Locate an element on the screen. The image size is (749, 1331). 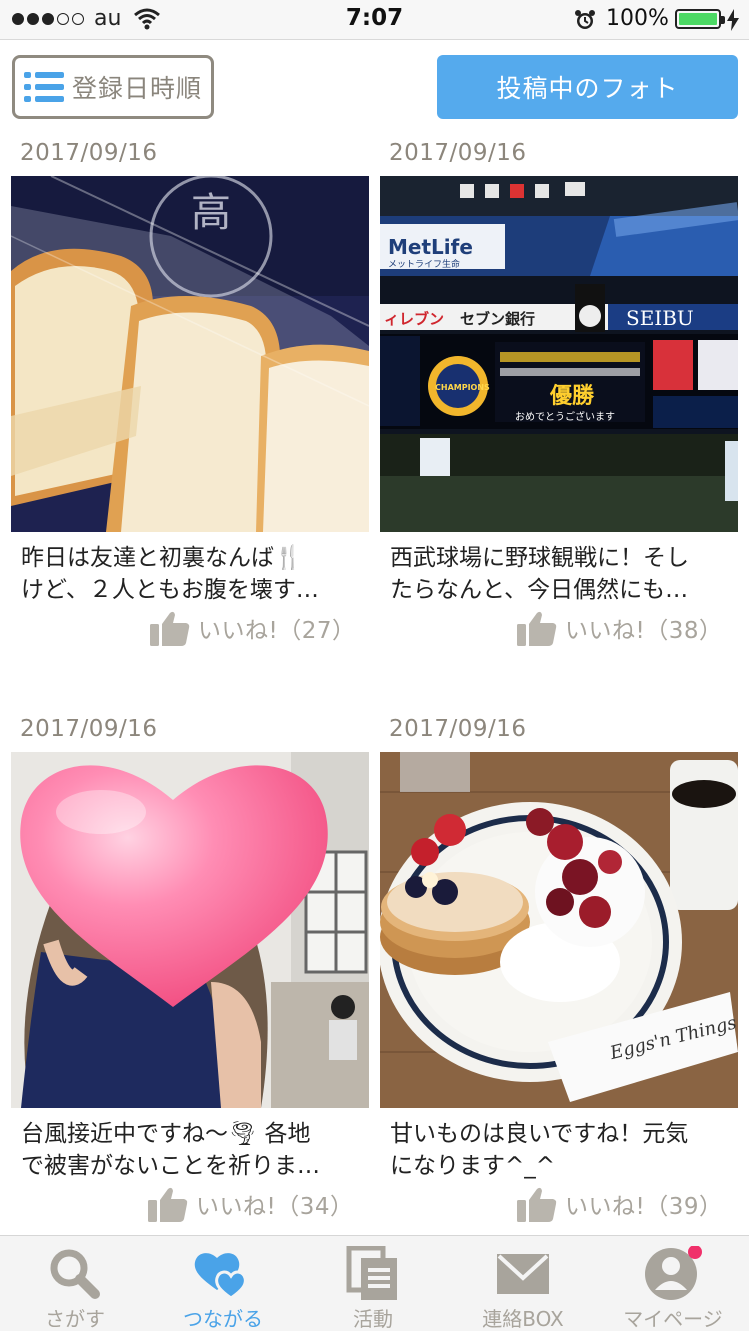
user-icon is located at coordinates (673, 1273).